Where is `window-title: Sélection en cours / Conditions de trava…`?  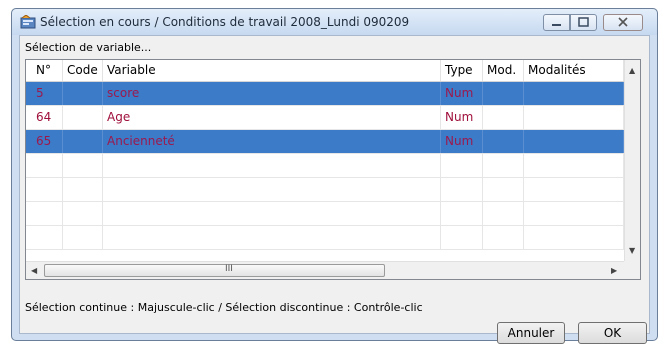 window-title: Sélection en cours / Conditions de trava… is located at coordinates (225, 22).